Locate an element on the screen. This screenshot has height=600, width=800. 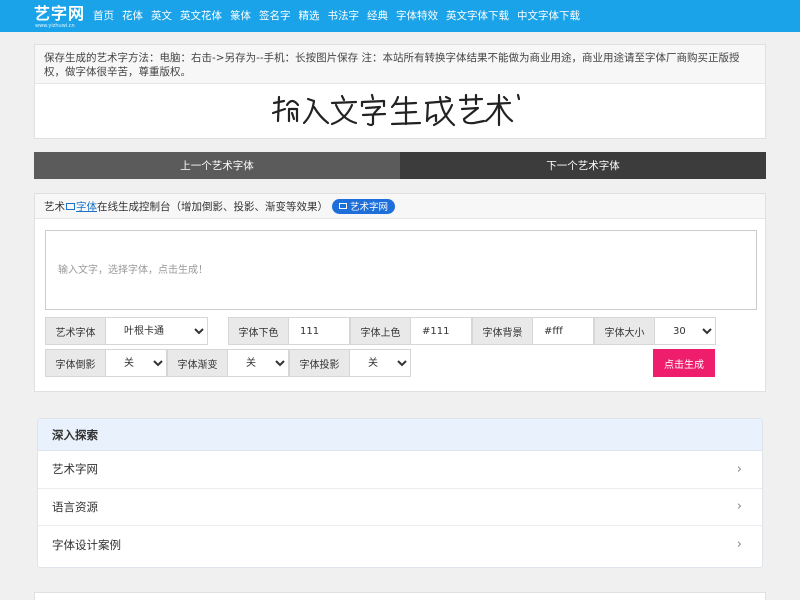
background-input is located at coordinates (563, 331).